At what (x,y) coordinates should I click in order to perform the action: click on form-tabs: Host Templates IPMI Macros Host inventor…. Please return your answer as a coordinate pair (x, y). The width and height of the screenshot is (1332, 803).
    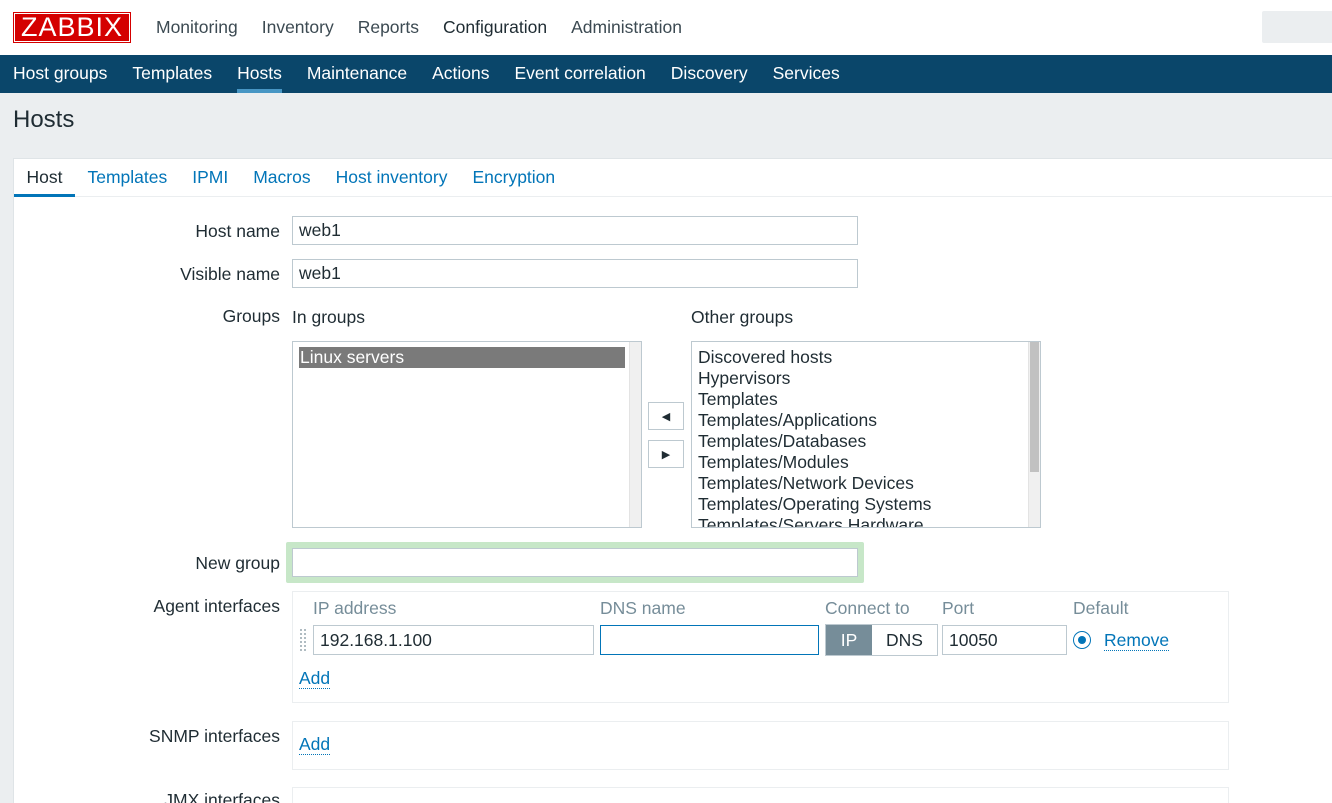
    Looking at the image, I should click on (673, 178).